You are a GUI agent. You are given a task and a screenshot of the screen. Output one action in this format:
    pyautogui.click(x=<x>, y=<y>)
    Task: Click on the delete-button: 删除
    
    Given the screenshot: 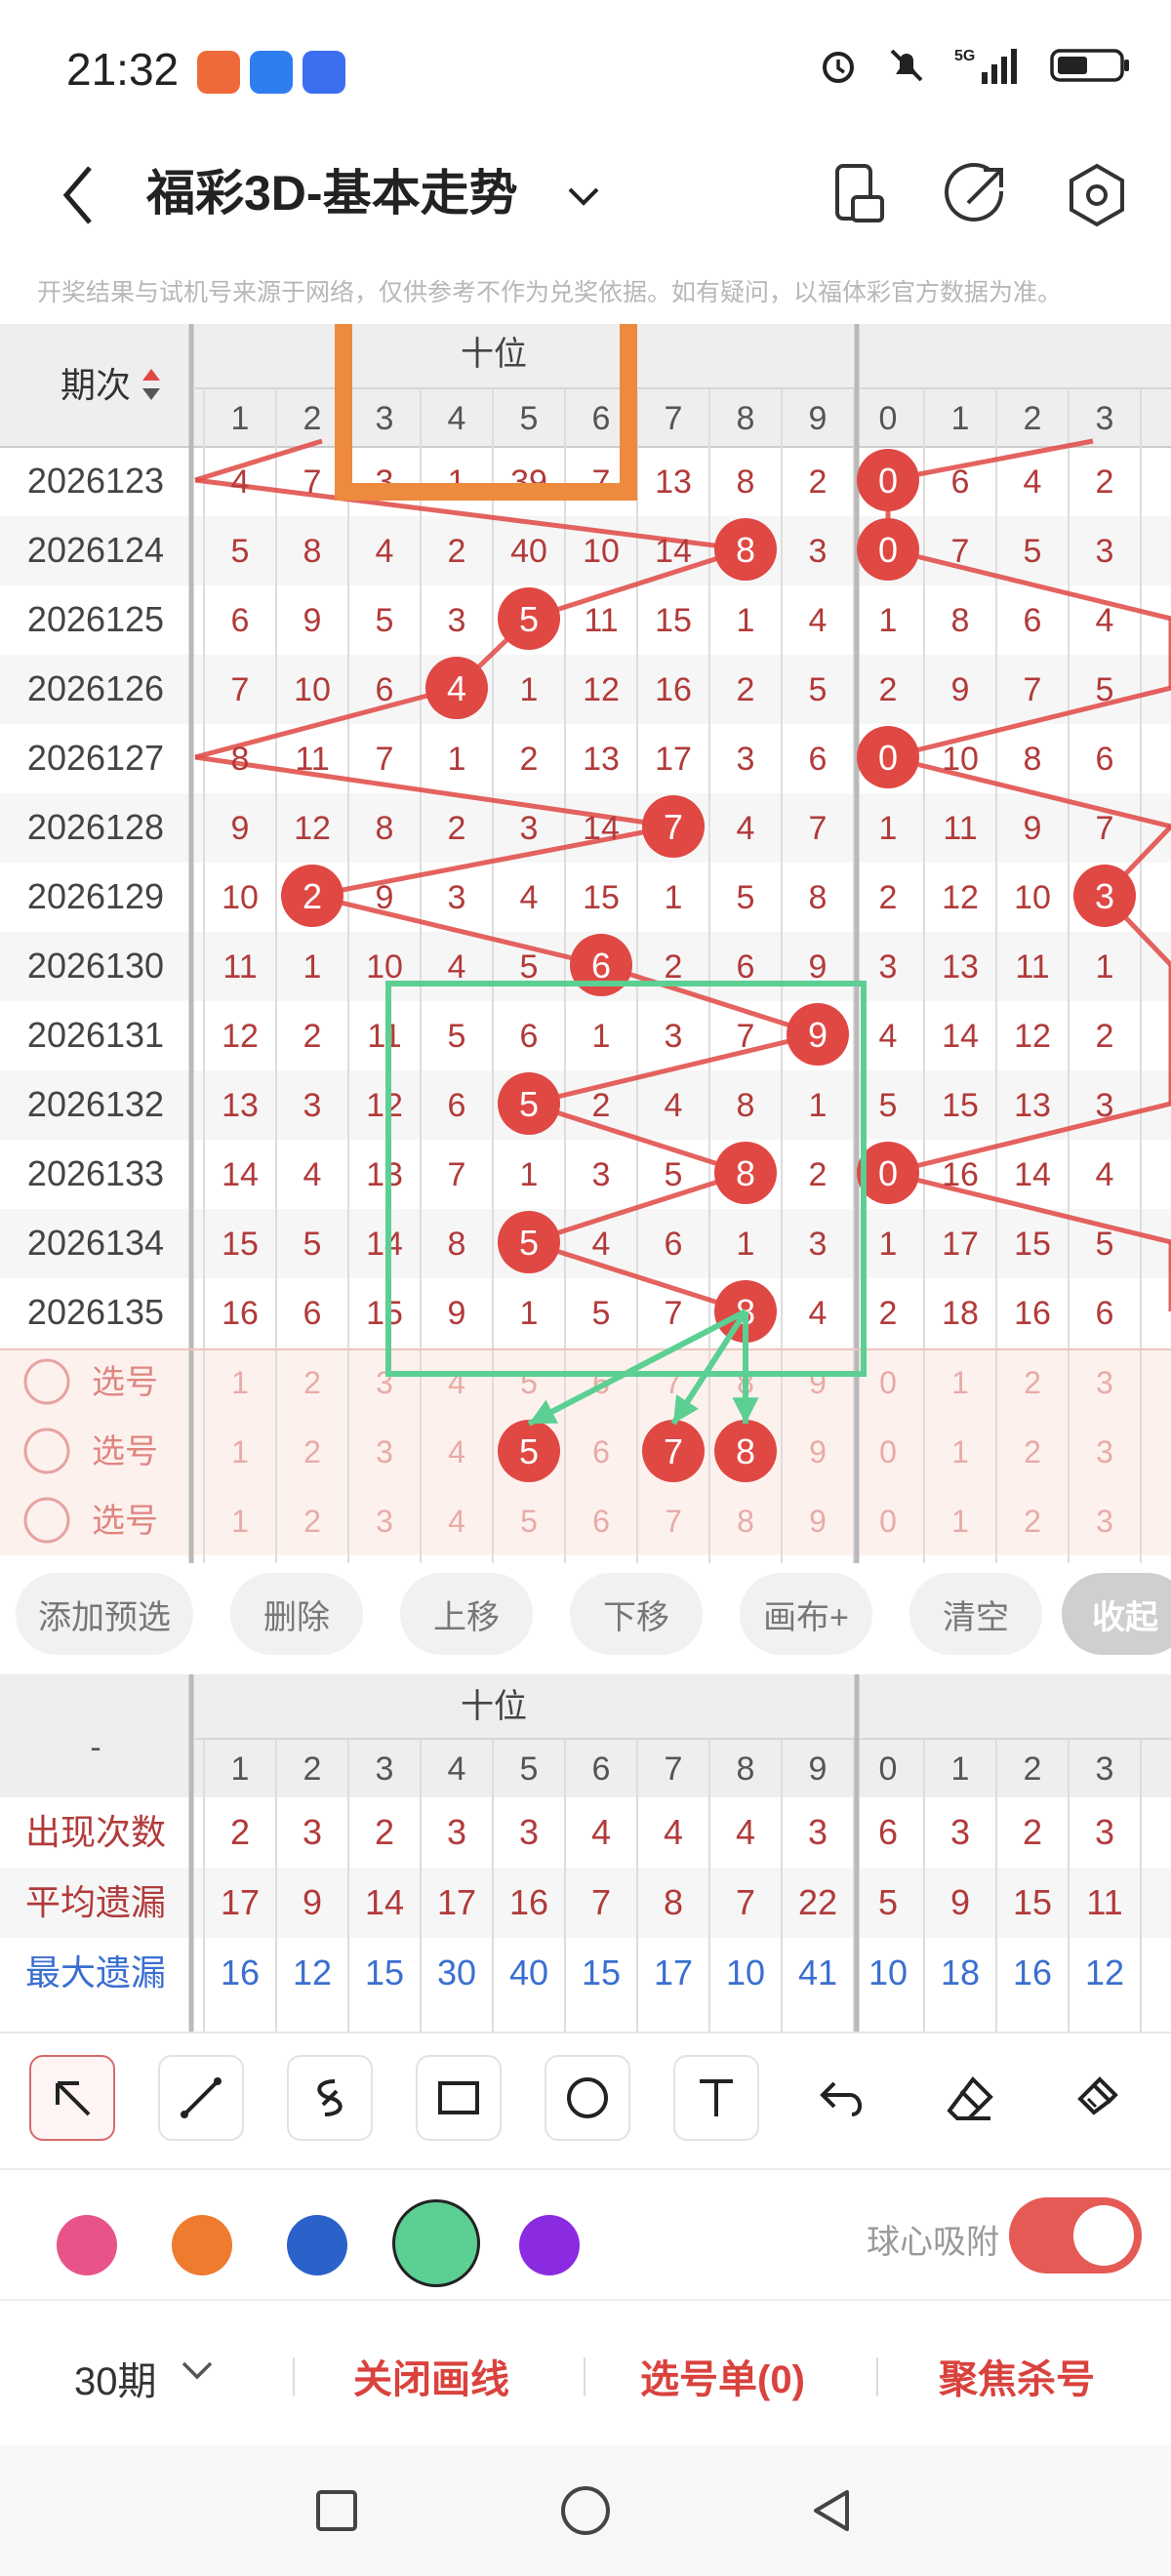 What is the action you would take?
    pyautogui.click(x=296, y=1614)
    